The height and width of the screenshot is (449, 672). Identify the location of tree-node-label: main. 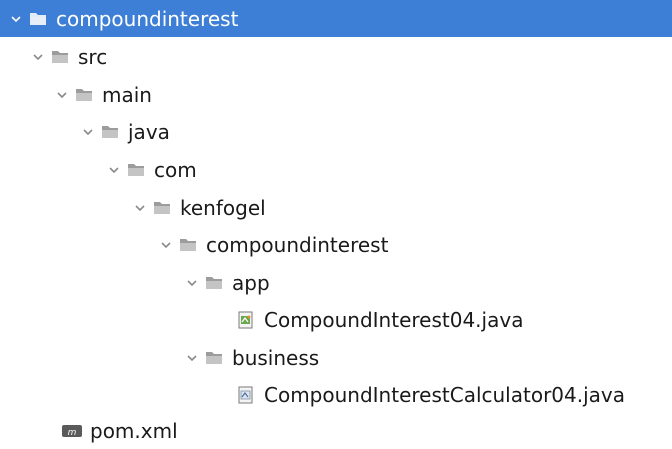
(127, 94).